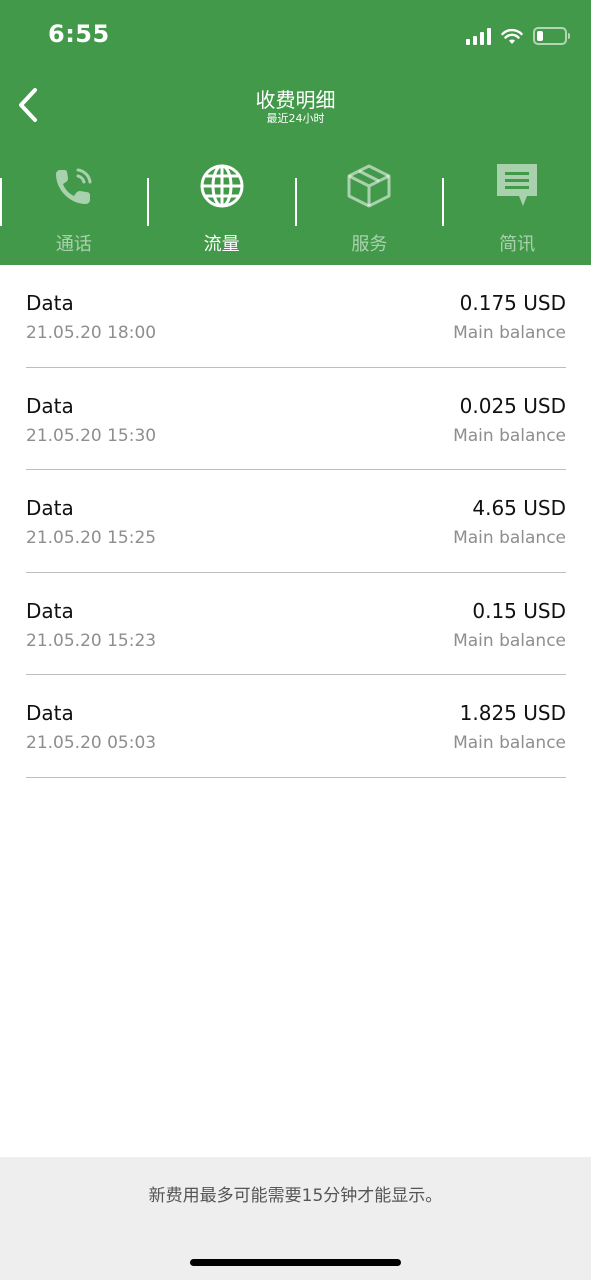  What do you see at coordinates (295, 100) in the screenshot?
I see `page-title: 收费明细` at bounding box center [295, 100].